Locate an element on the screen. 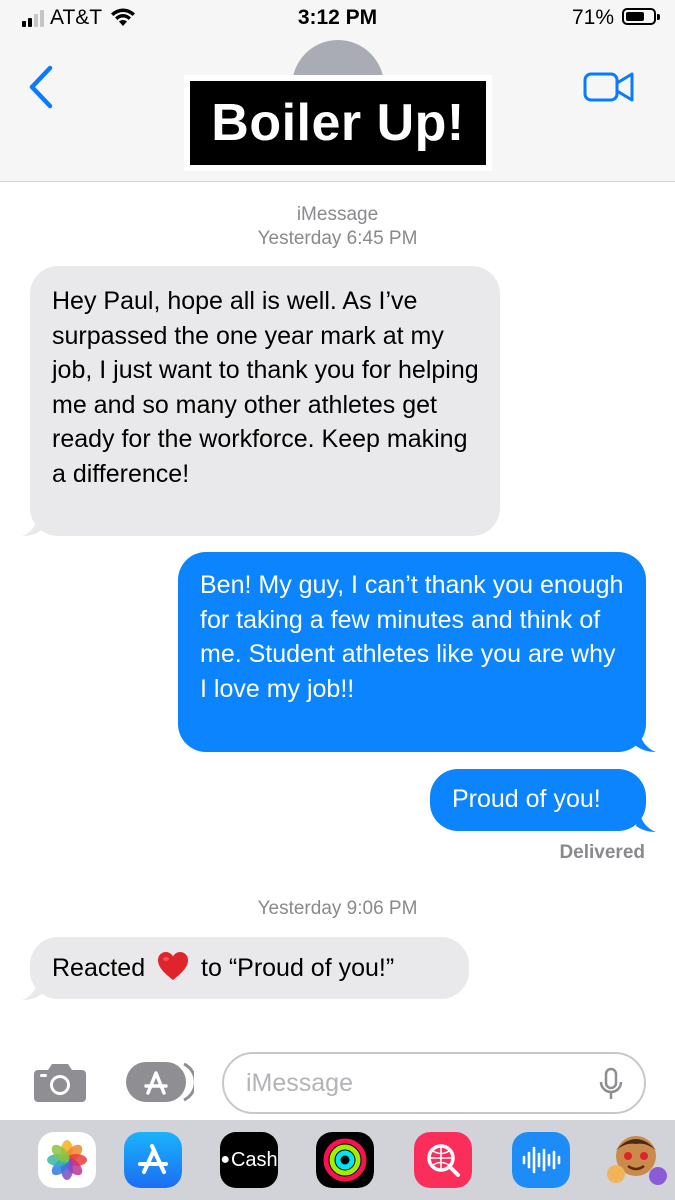 This screenshot has height=1200, width=675. activity-app-icon is located at coordinates (345, 1160).